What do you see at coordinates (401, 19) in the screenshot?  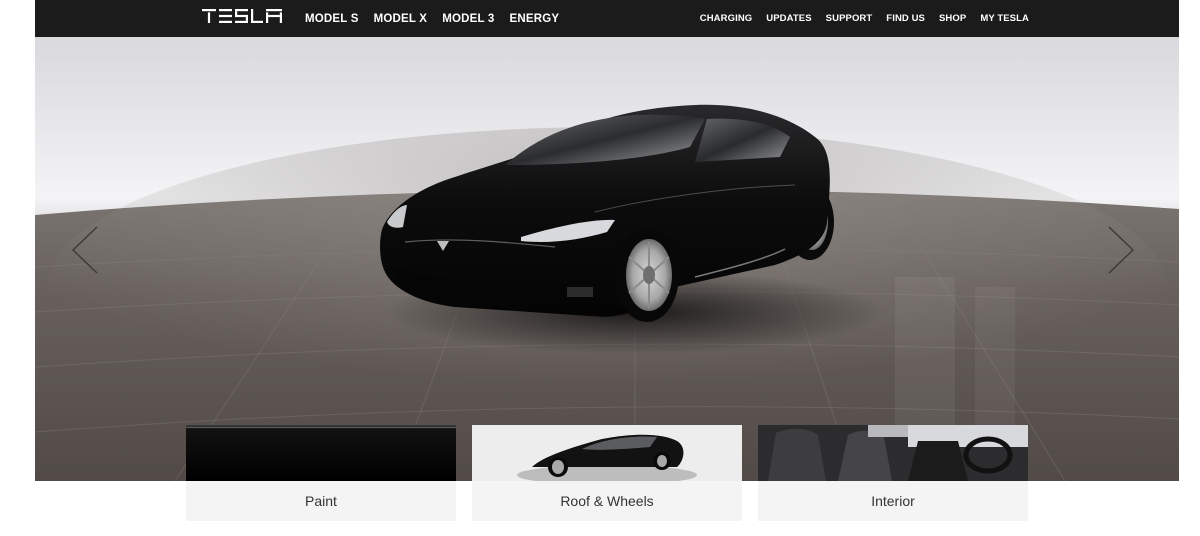 I see `nav-model-x: MODEL X` at bounding box center [401, 19].